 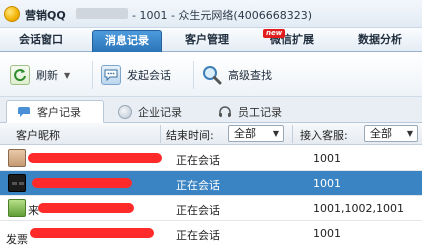 What do you see at coordinates (20, 75) in the screenshot?
I see `refresh-icon` at bounding box center [20, 75].